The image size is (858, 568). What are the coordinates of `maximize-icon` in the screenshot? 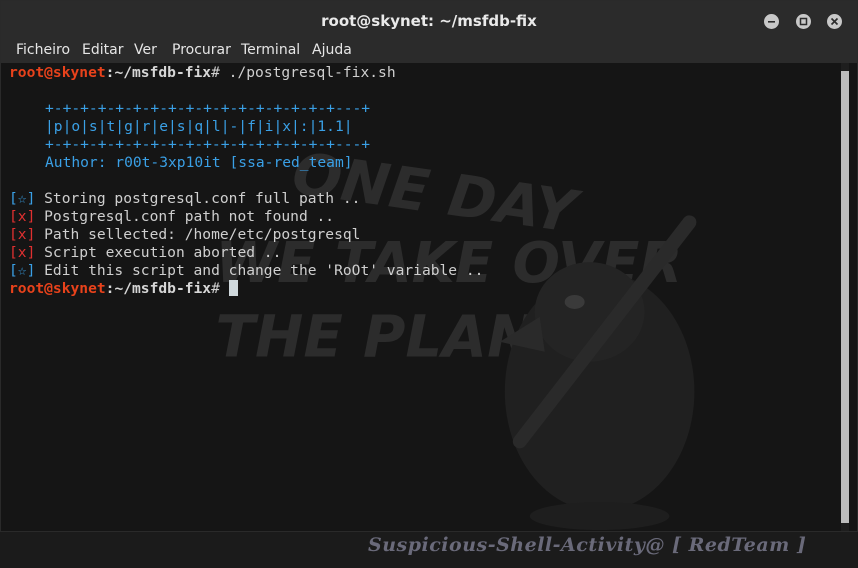 It's located at (803, 21).